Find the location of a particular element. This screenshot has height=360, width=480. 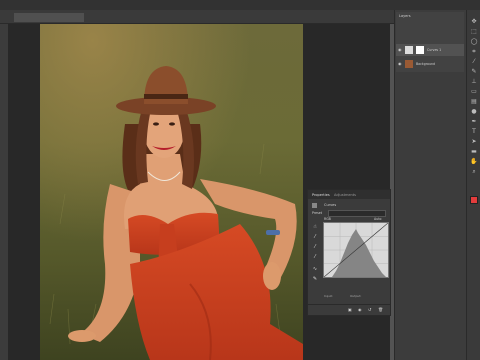

move-icon: ✥ is located at coordinates (474, 21).